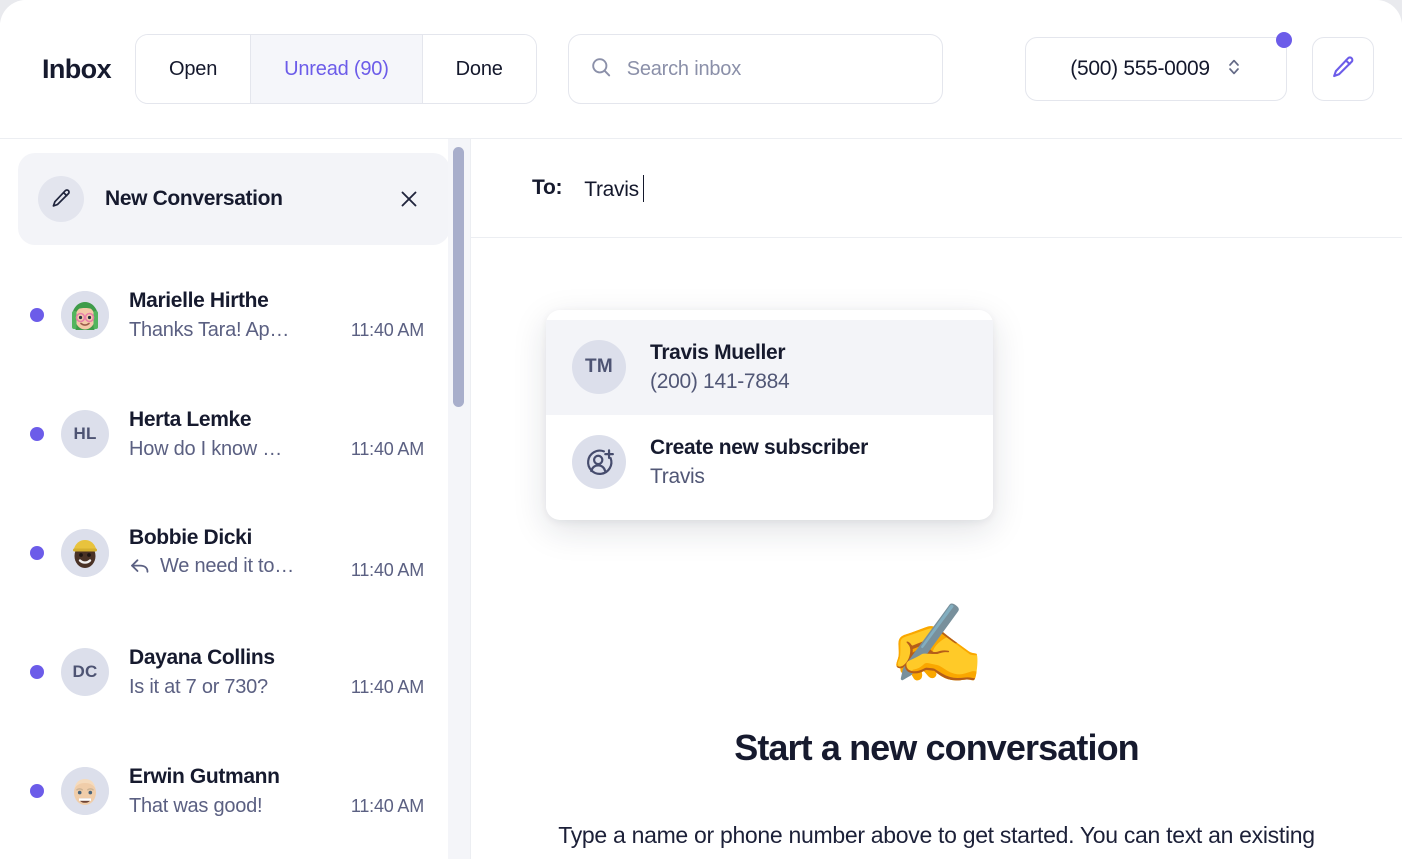 Image resolution: width=1402 pixels, height=859 pixels. Describe the element at coordinates (193, 69) in the screenshot. I see `tab-open: Open` at that location.